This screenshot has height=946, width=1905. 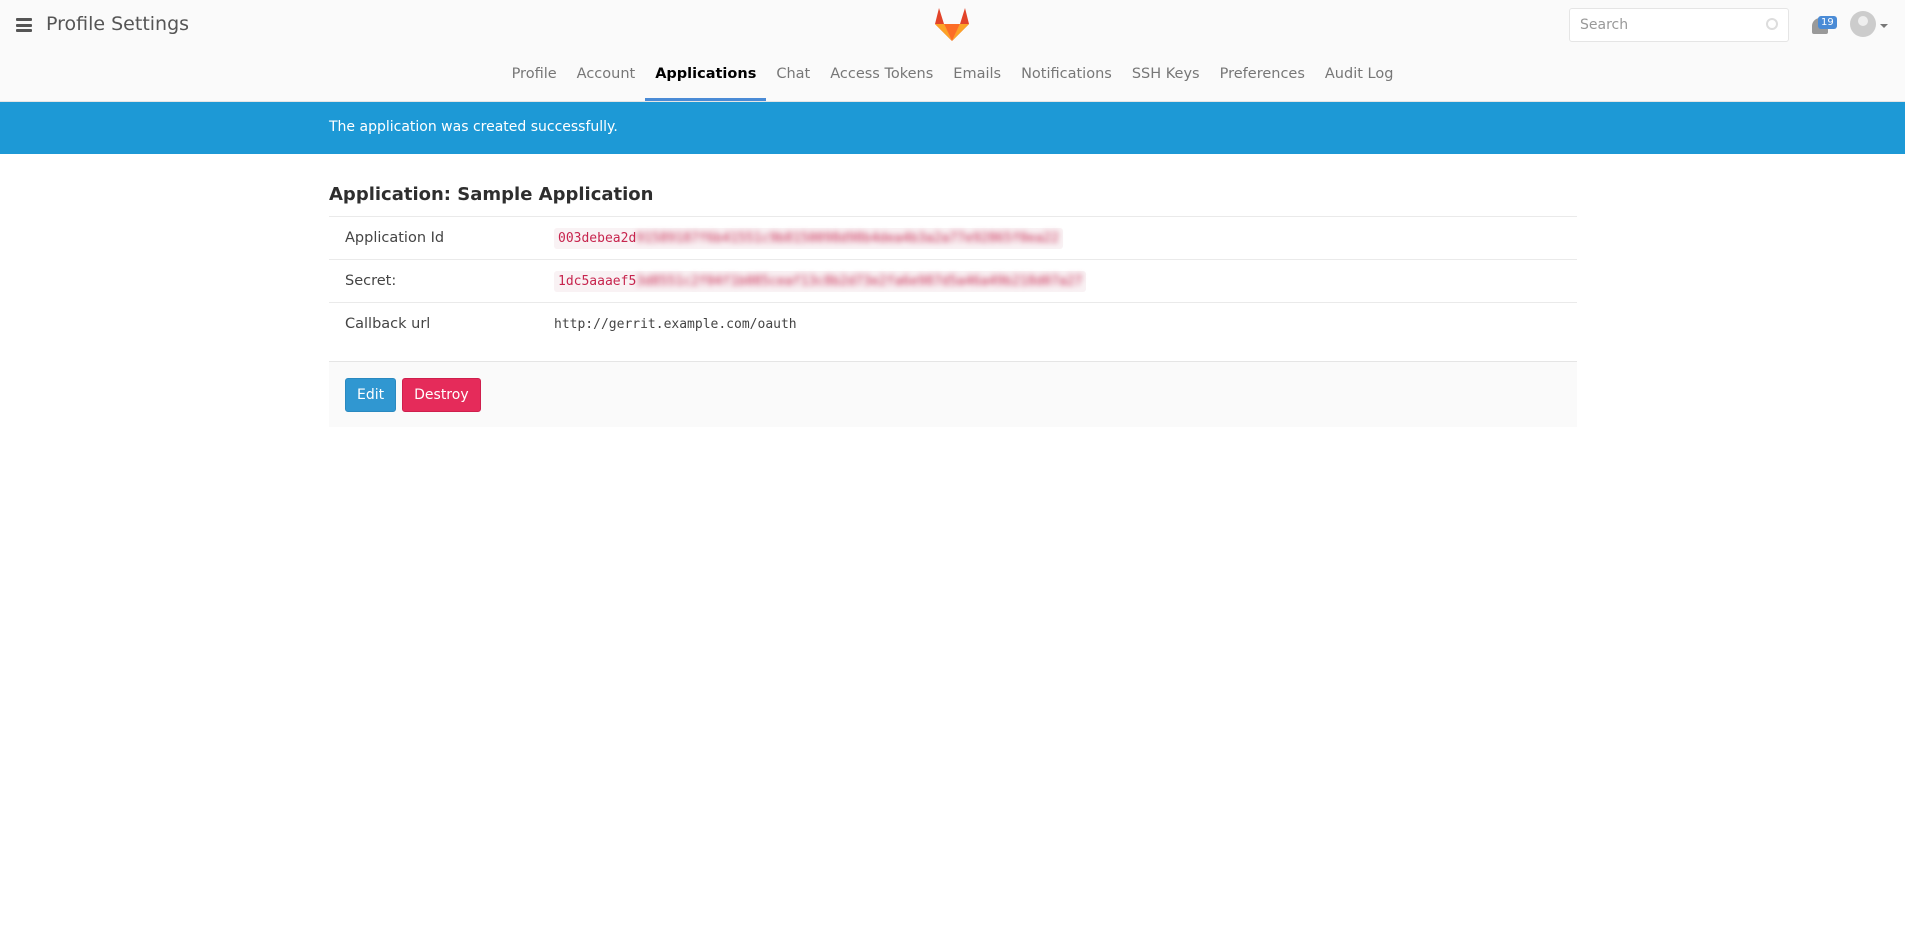 What do you see at coordinates (1679, 25) in the screenshot?
I see `search-input: Search` at bounding box center [1679, 25].